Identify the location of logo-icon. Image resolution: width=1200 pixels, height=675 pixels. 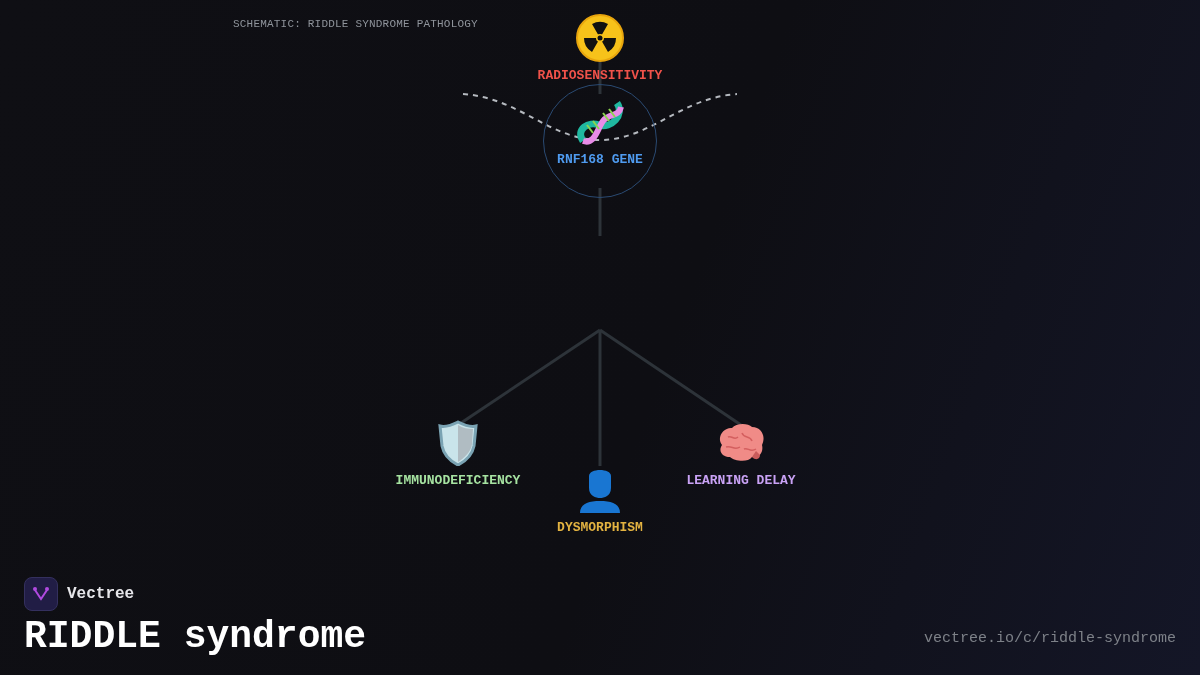
(41, 594).